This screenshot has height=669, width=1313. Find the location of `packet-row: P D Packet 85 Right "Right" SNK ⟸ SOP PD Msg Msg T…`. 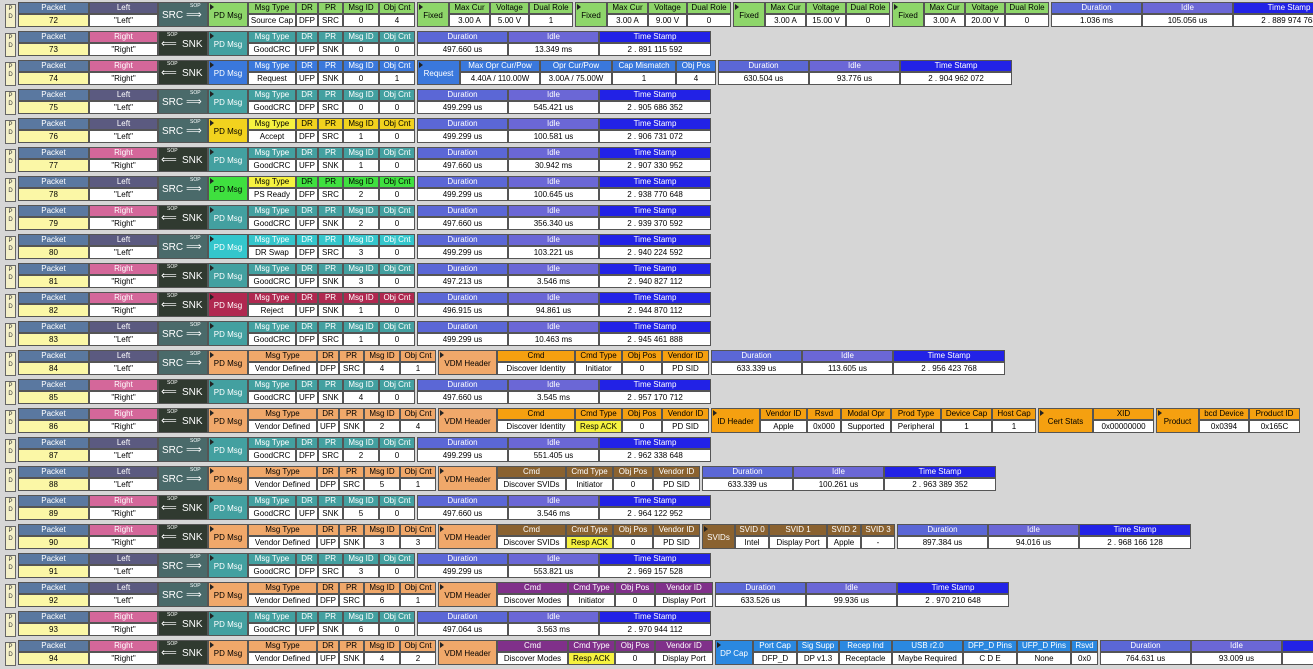

packet-row: P D Packet 85 Right "Right" SNK ⟸ SOP PD Msg Msg T… is located at coordinates (656, 392).